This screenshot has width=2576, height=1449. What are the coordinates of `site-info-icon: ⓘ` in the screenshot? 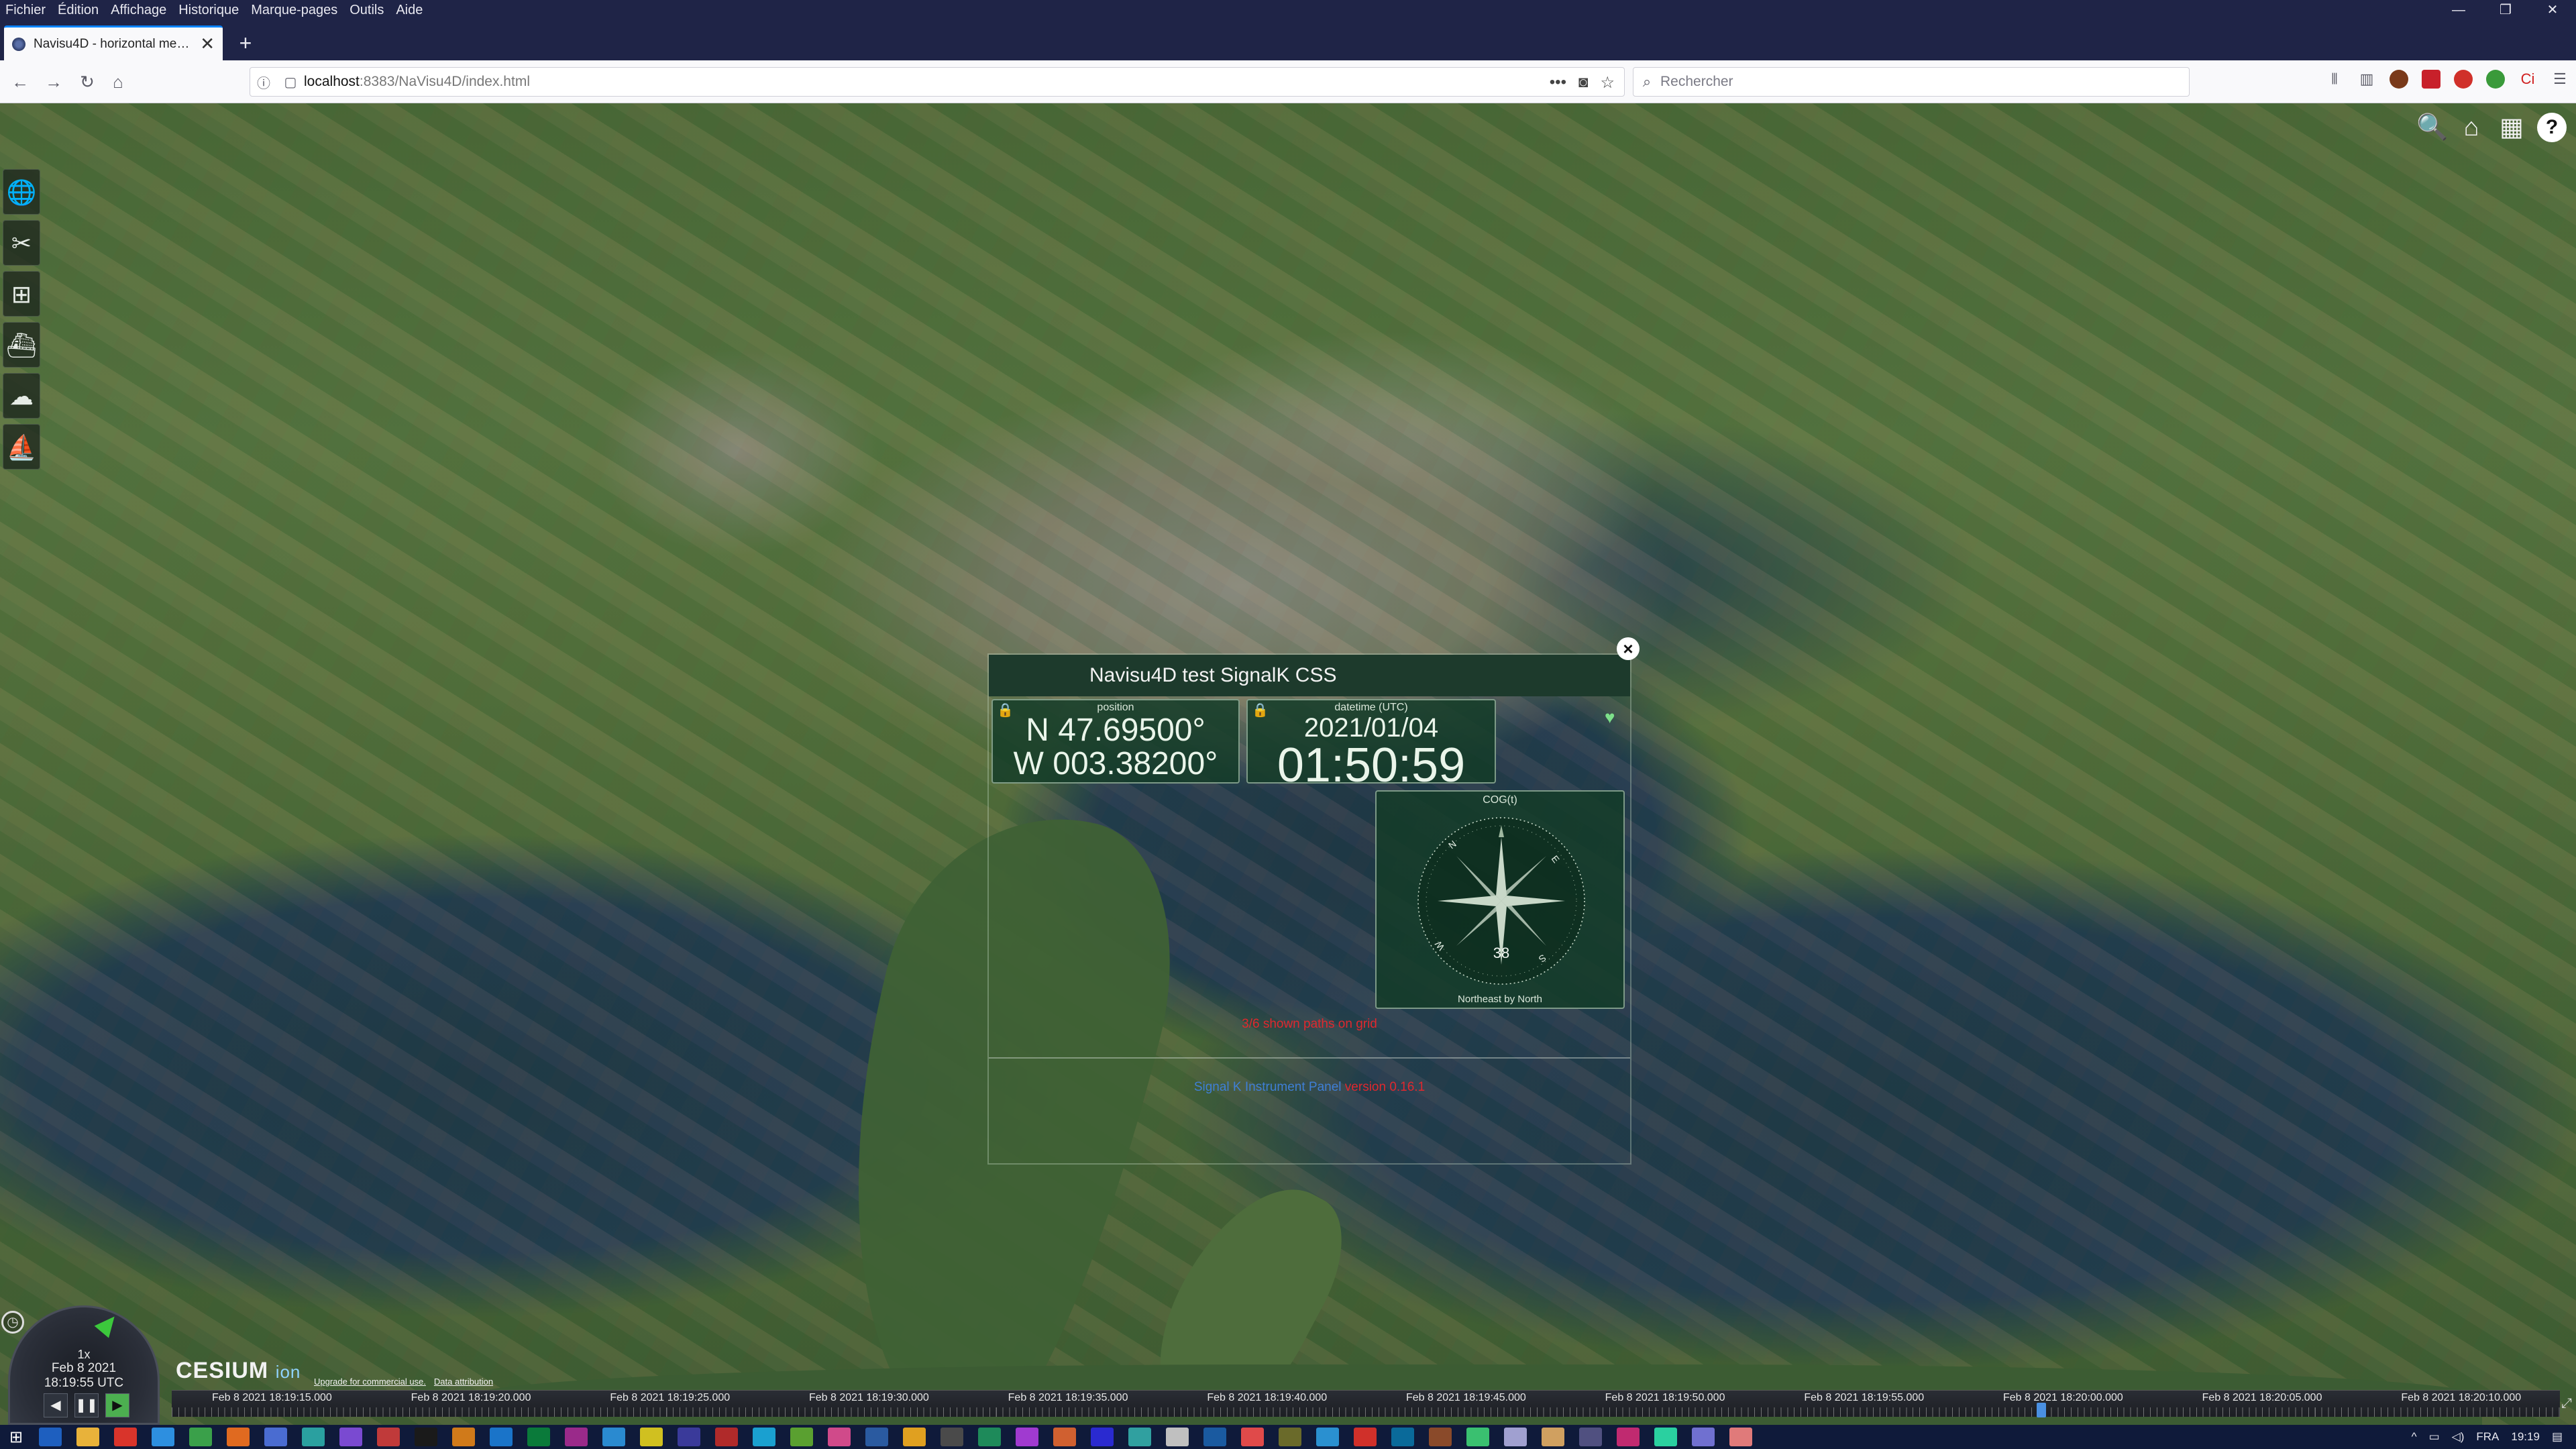 It's located at (263, 82).